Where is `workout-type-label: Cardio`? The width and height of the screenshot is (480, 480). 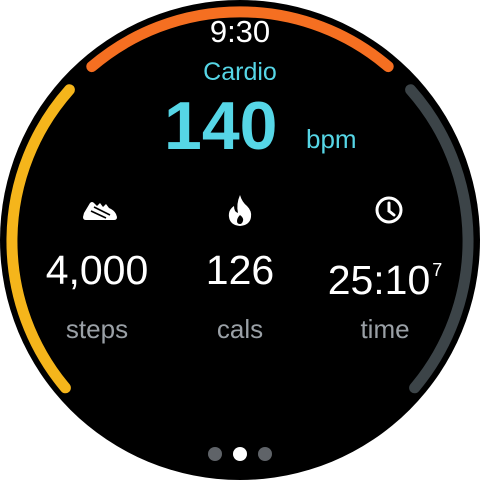 workout-type-label: Cardio is located at coordinates (240, 72).